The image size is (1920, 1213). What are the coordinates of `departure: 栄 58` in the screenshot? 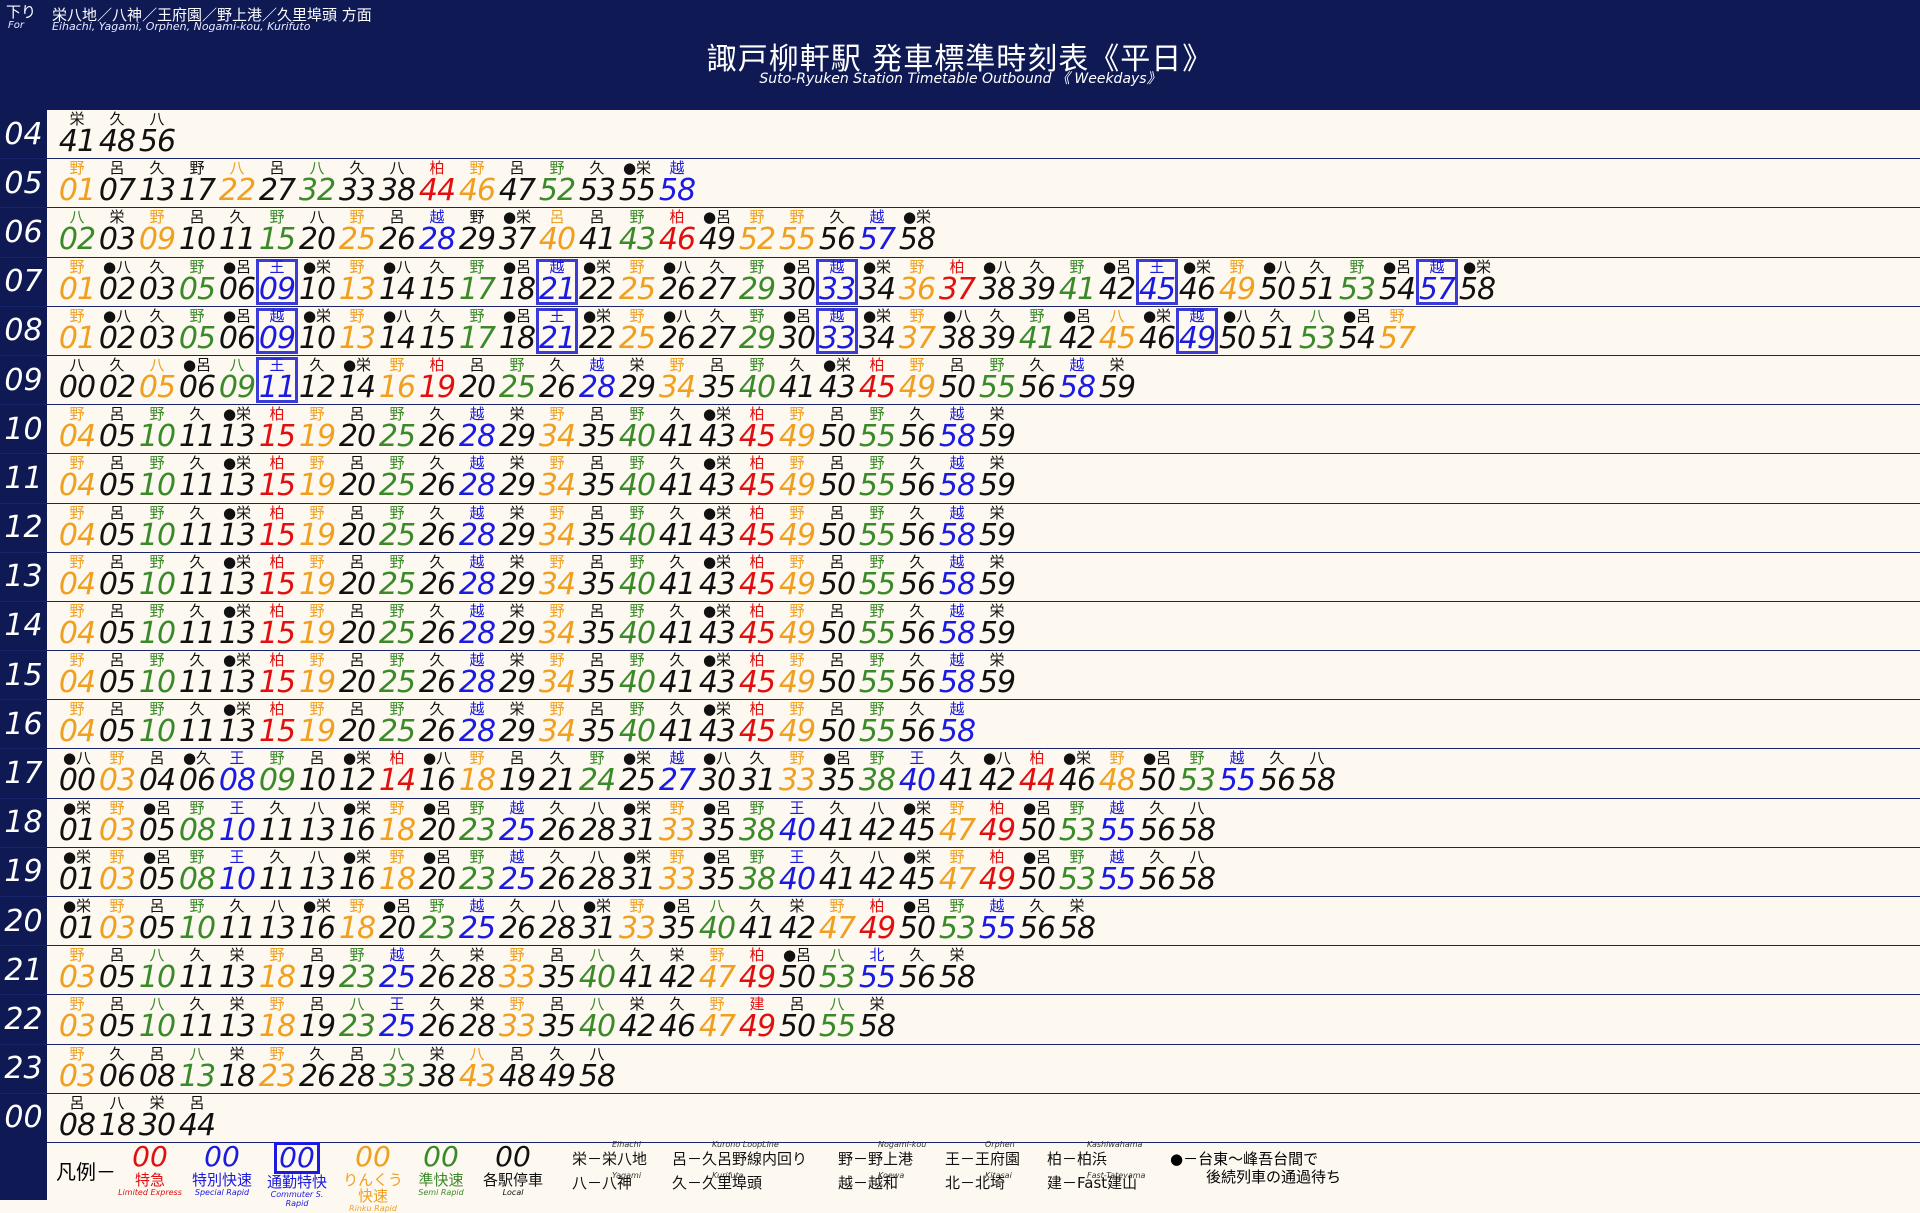 It's located at (1079, 921).